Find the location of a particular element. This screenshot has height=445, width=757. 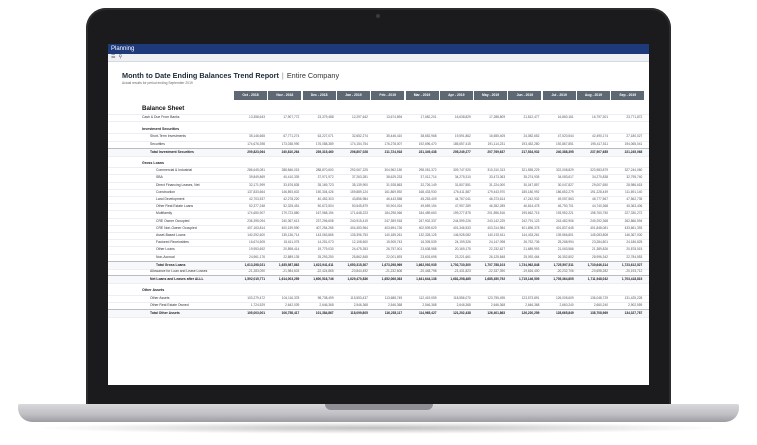

table-cell: -22,337,390 is located at coordinates (497, 271).